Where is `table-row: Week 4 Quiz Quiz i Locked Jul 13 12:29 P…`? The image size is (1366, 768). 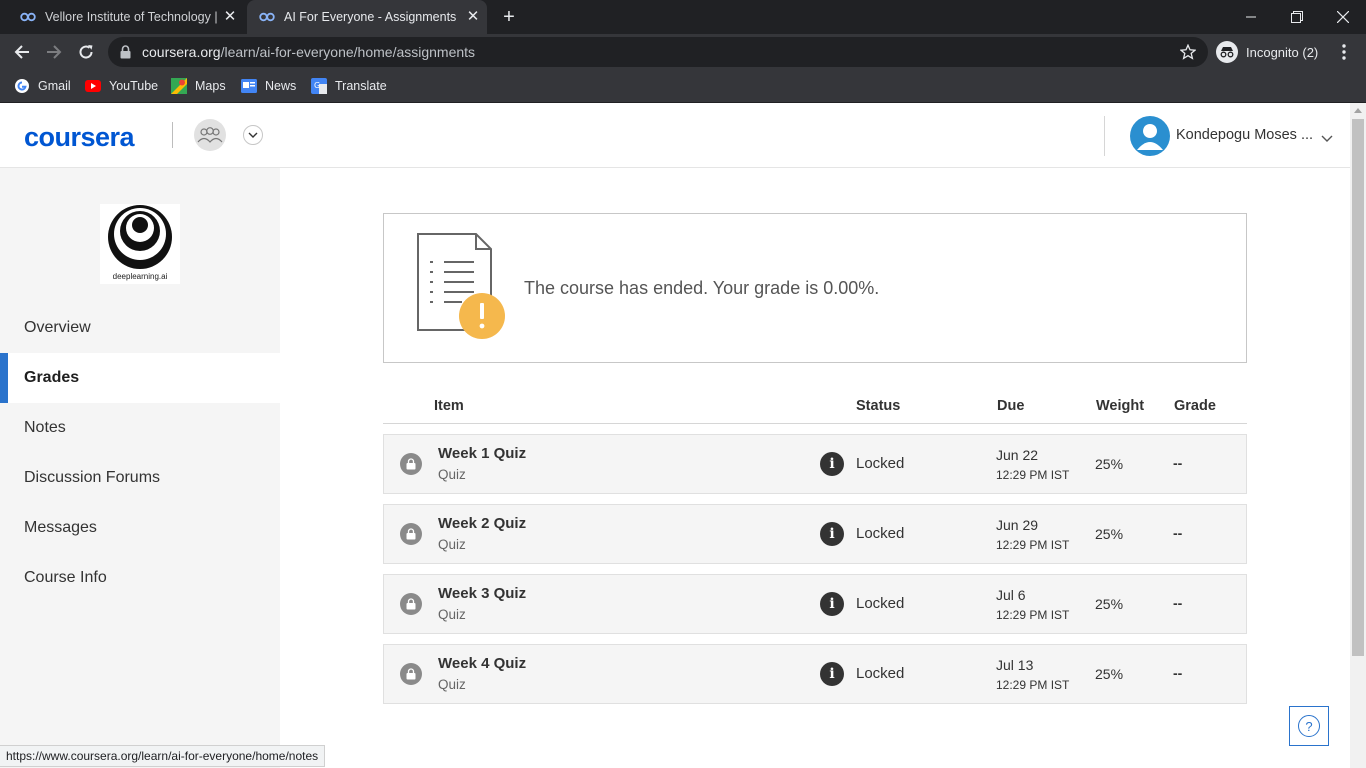
table-row: Week 4 Quiz Quiz i Locked Jul 13 12:29 P… is located at coordinates (815, 674).